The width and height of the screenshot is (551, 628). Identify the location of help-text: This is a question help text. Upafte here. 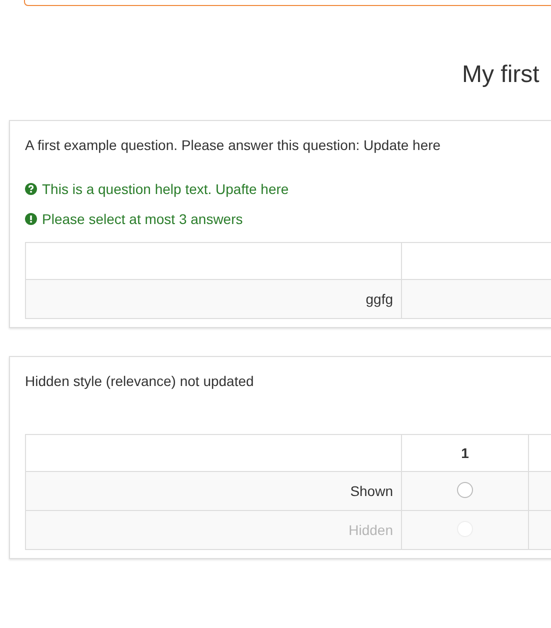
(165, 189).